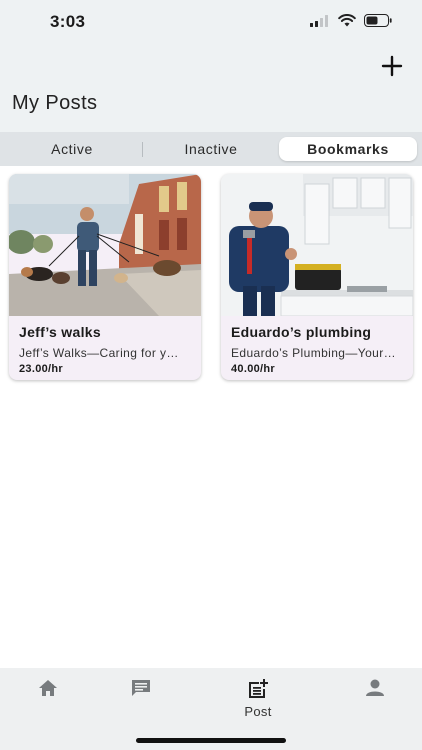 Image resolution: width=422 pixels, height=750 pixels. What do you see at coordinates (41, 369) in the screenshot?
I see `post-price: 23.00/hr` at bounding box center [41, 369].